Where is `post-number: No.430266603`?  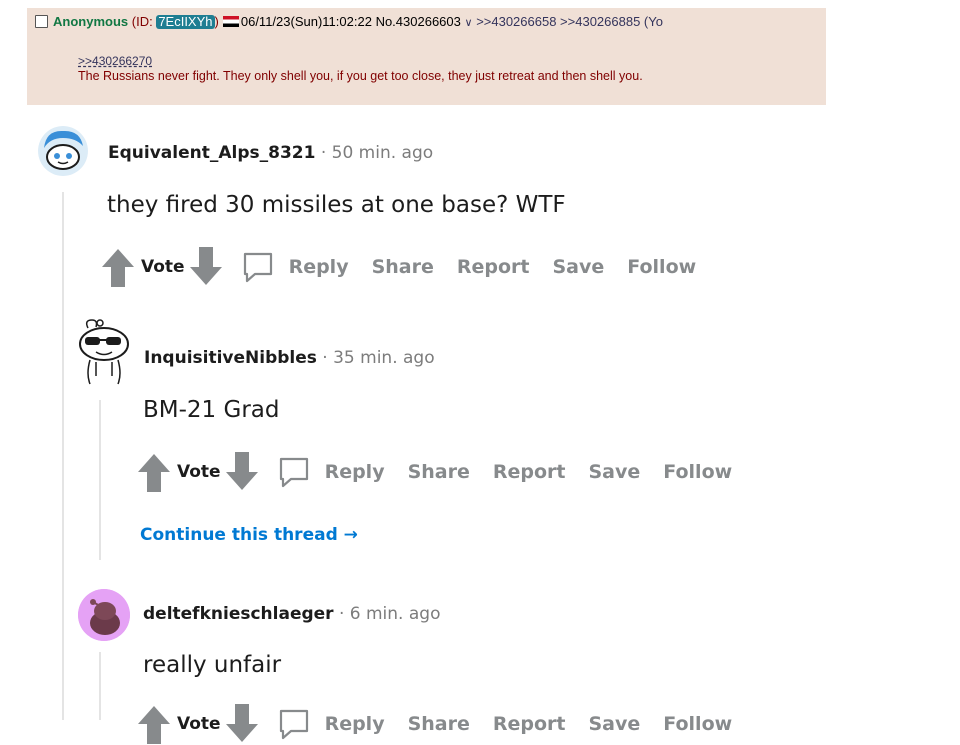 post-number: No.430266603 is located at coordinates (418, 21).